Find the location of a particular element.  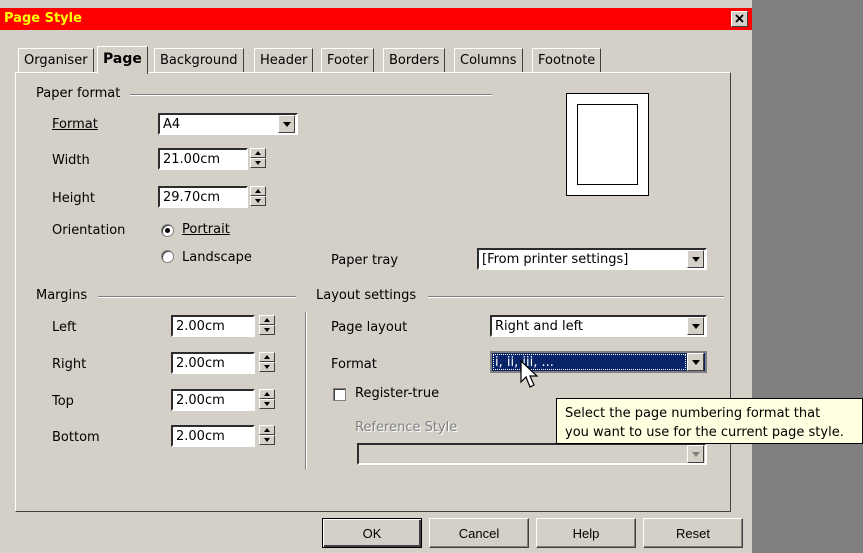

register-true-checkbox is located at coordinates (339, 394).